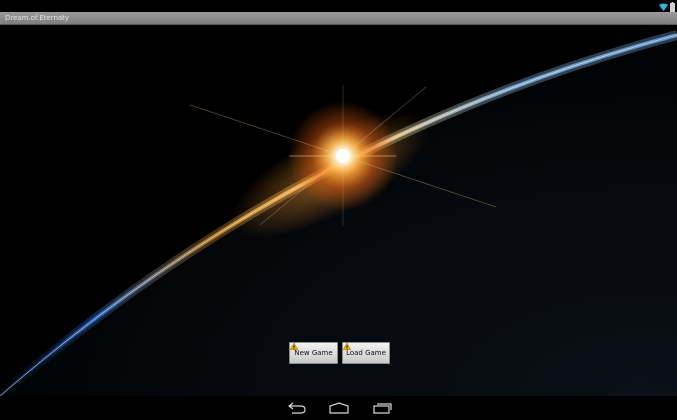 The width and height of the screenshot is (677, 420). I want to click on navigation-bar, so click(338, 408).